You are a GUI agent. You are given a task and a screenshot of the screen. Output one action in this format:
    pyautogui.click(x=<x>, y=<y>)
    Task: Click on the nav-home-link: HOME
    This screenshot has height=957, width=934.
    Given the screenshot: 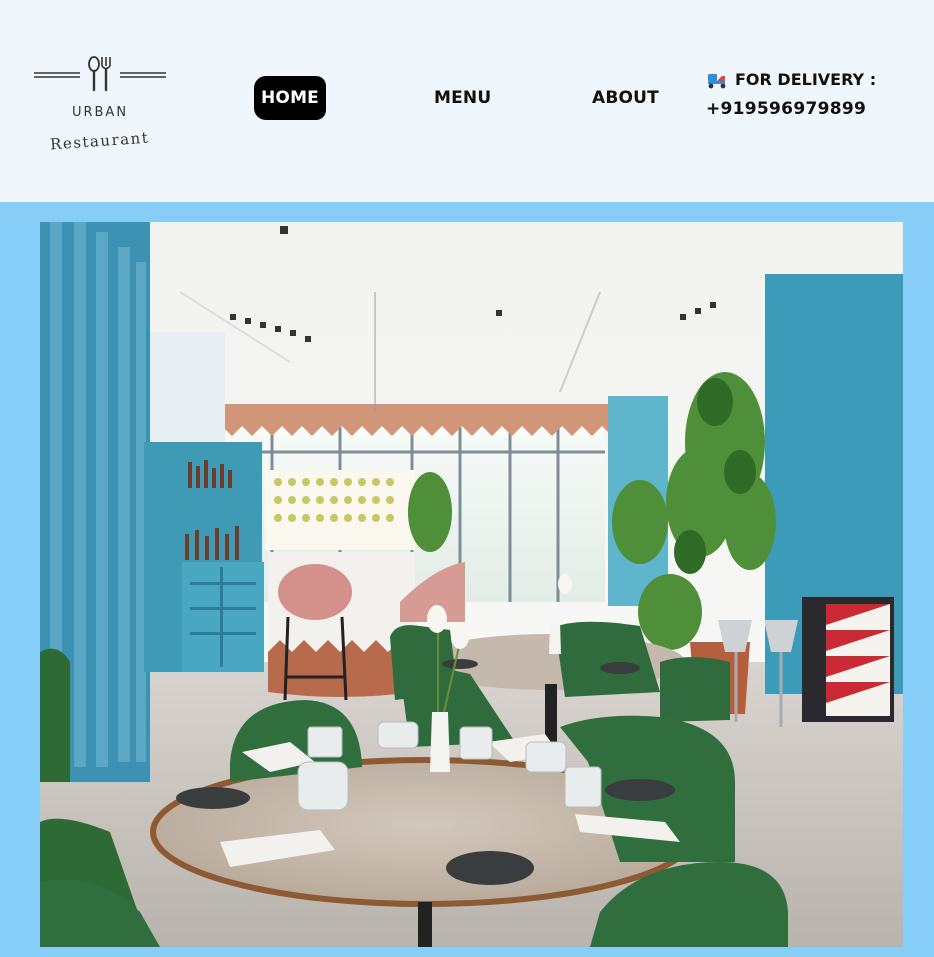 What is the action you would take?
    pyautogui.click(x=290, y=98)
    